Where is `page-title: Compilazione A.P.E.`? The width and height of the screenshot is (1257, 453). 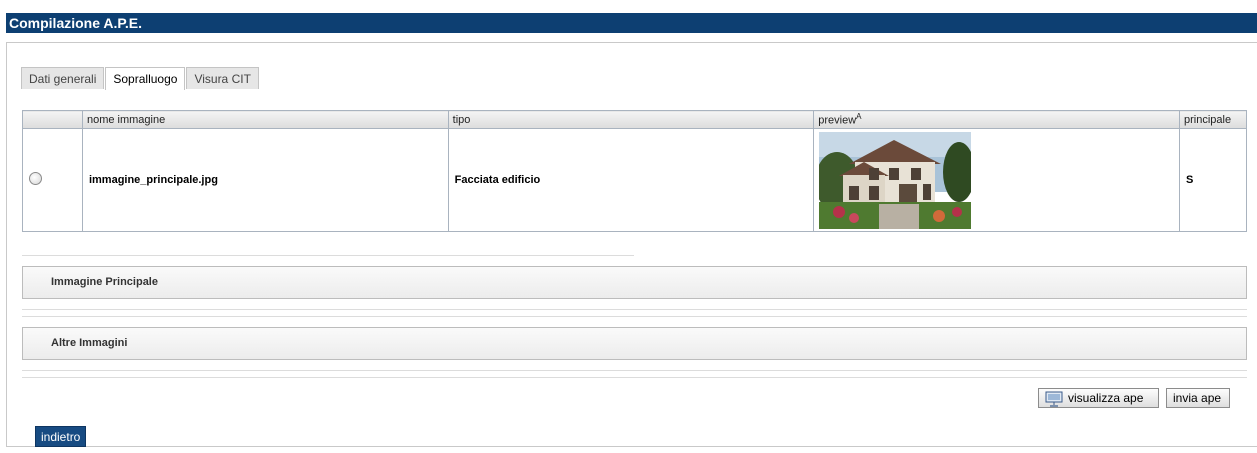
page-title: Compilazione A.P.E. is located at coordinates (631, 23).